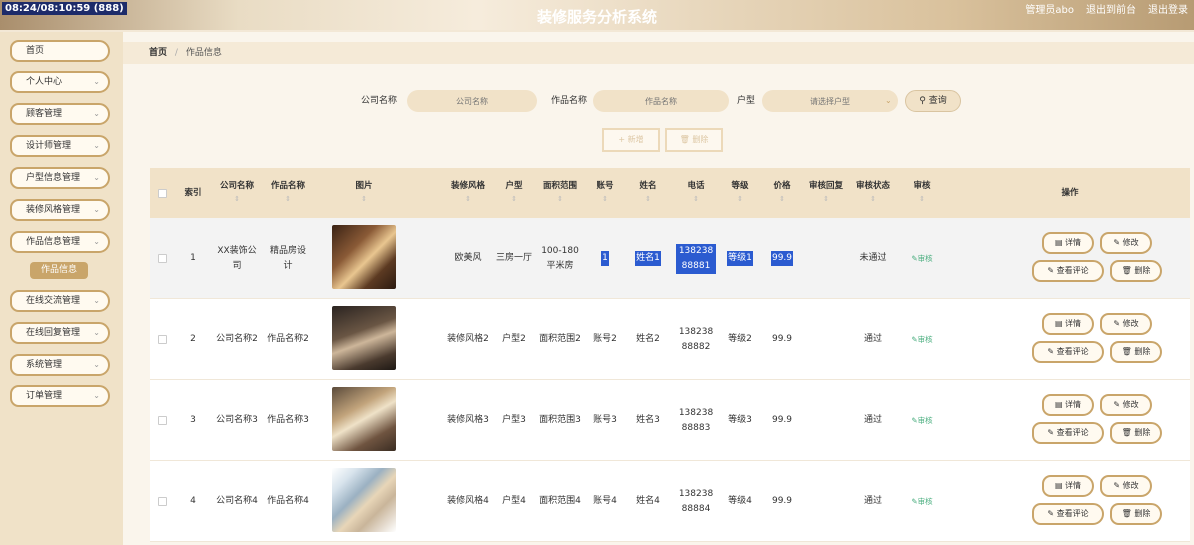  What do you see at coordinates (740, 339) in the screenshot?
I see `cell-text: 等级2` at bounding box center [740, 339].